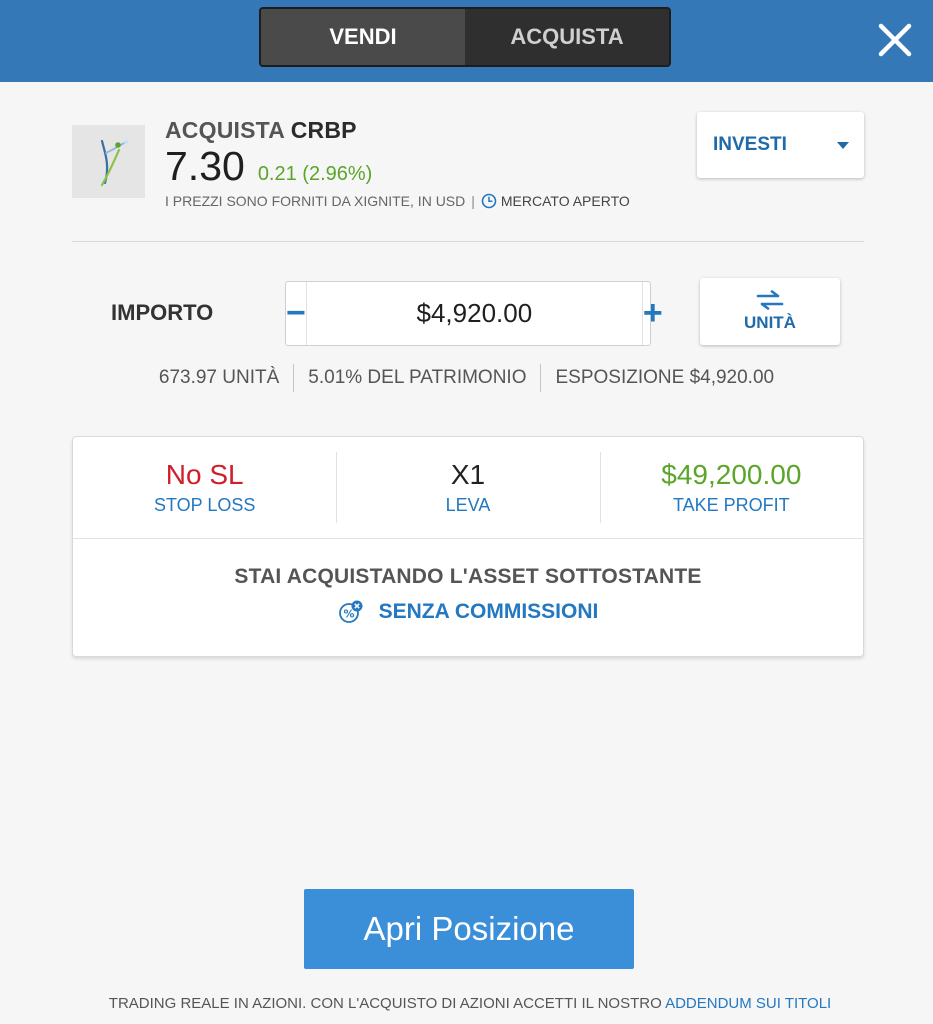 This screenshot has height=1024, width=933. Describe the element at coordinates (665, 377) in the screenshot. I see `exposure-stat: ESPOSIZIONE $4,920.00` at that location.